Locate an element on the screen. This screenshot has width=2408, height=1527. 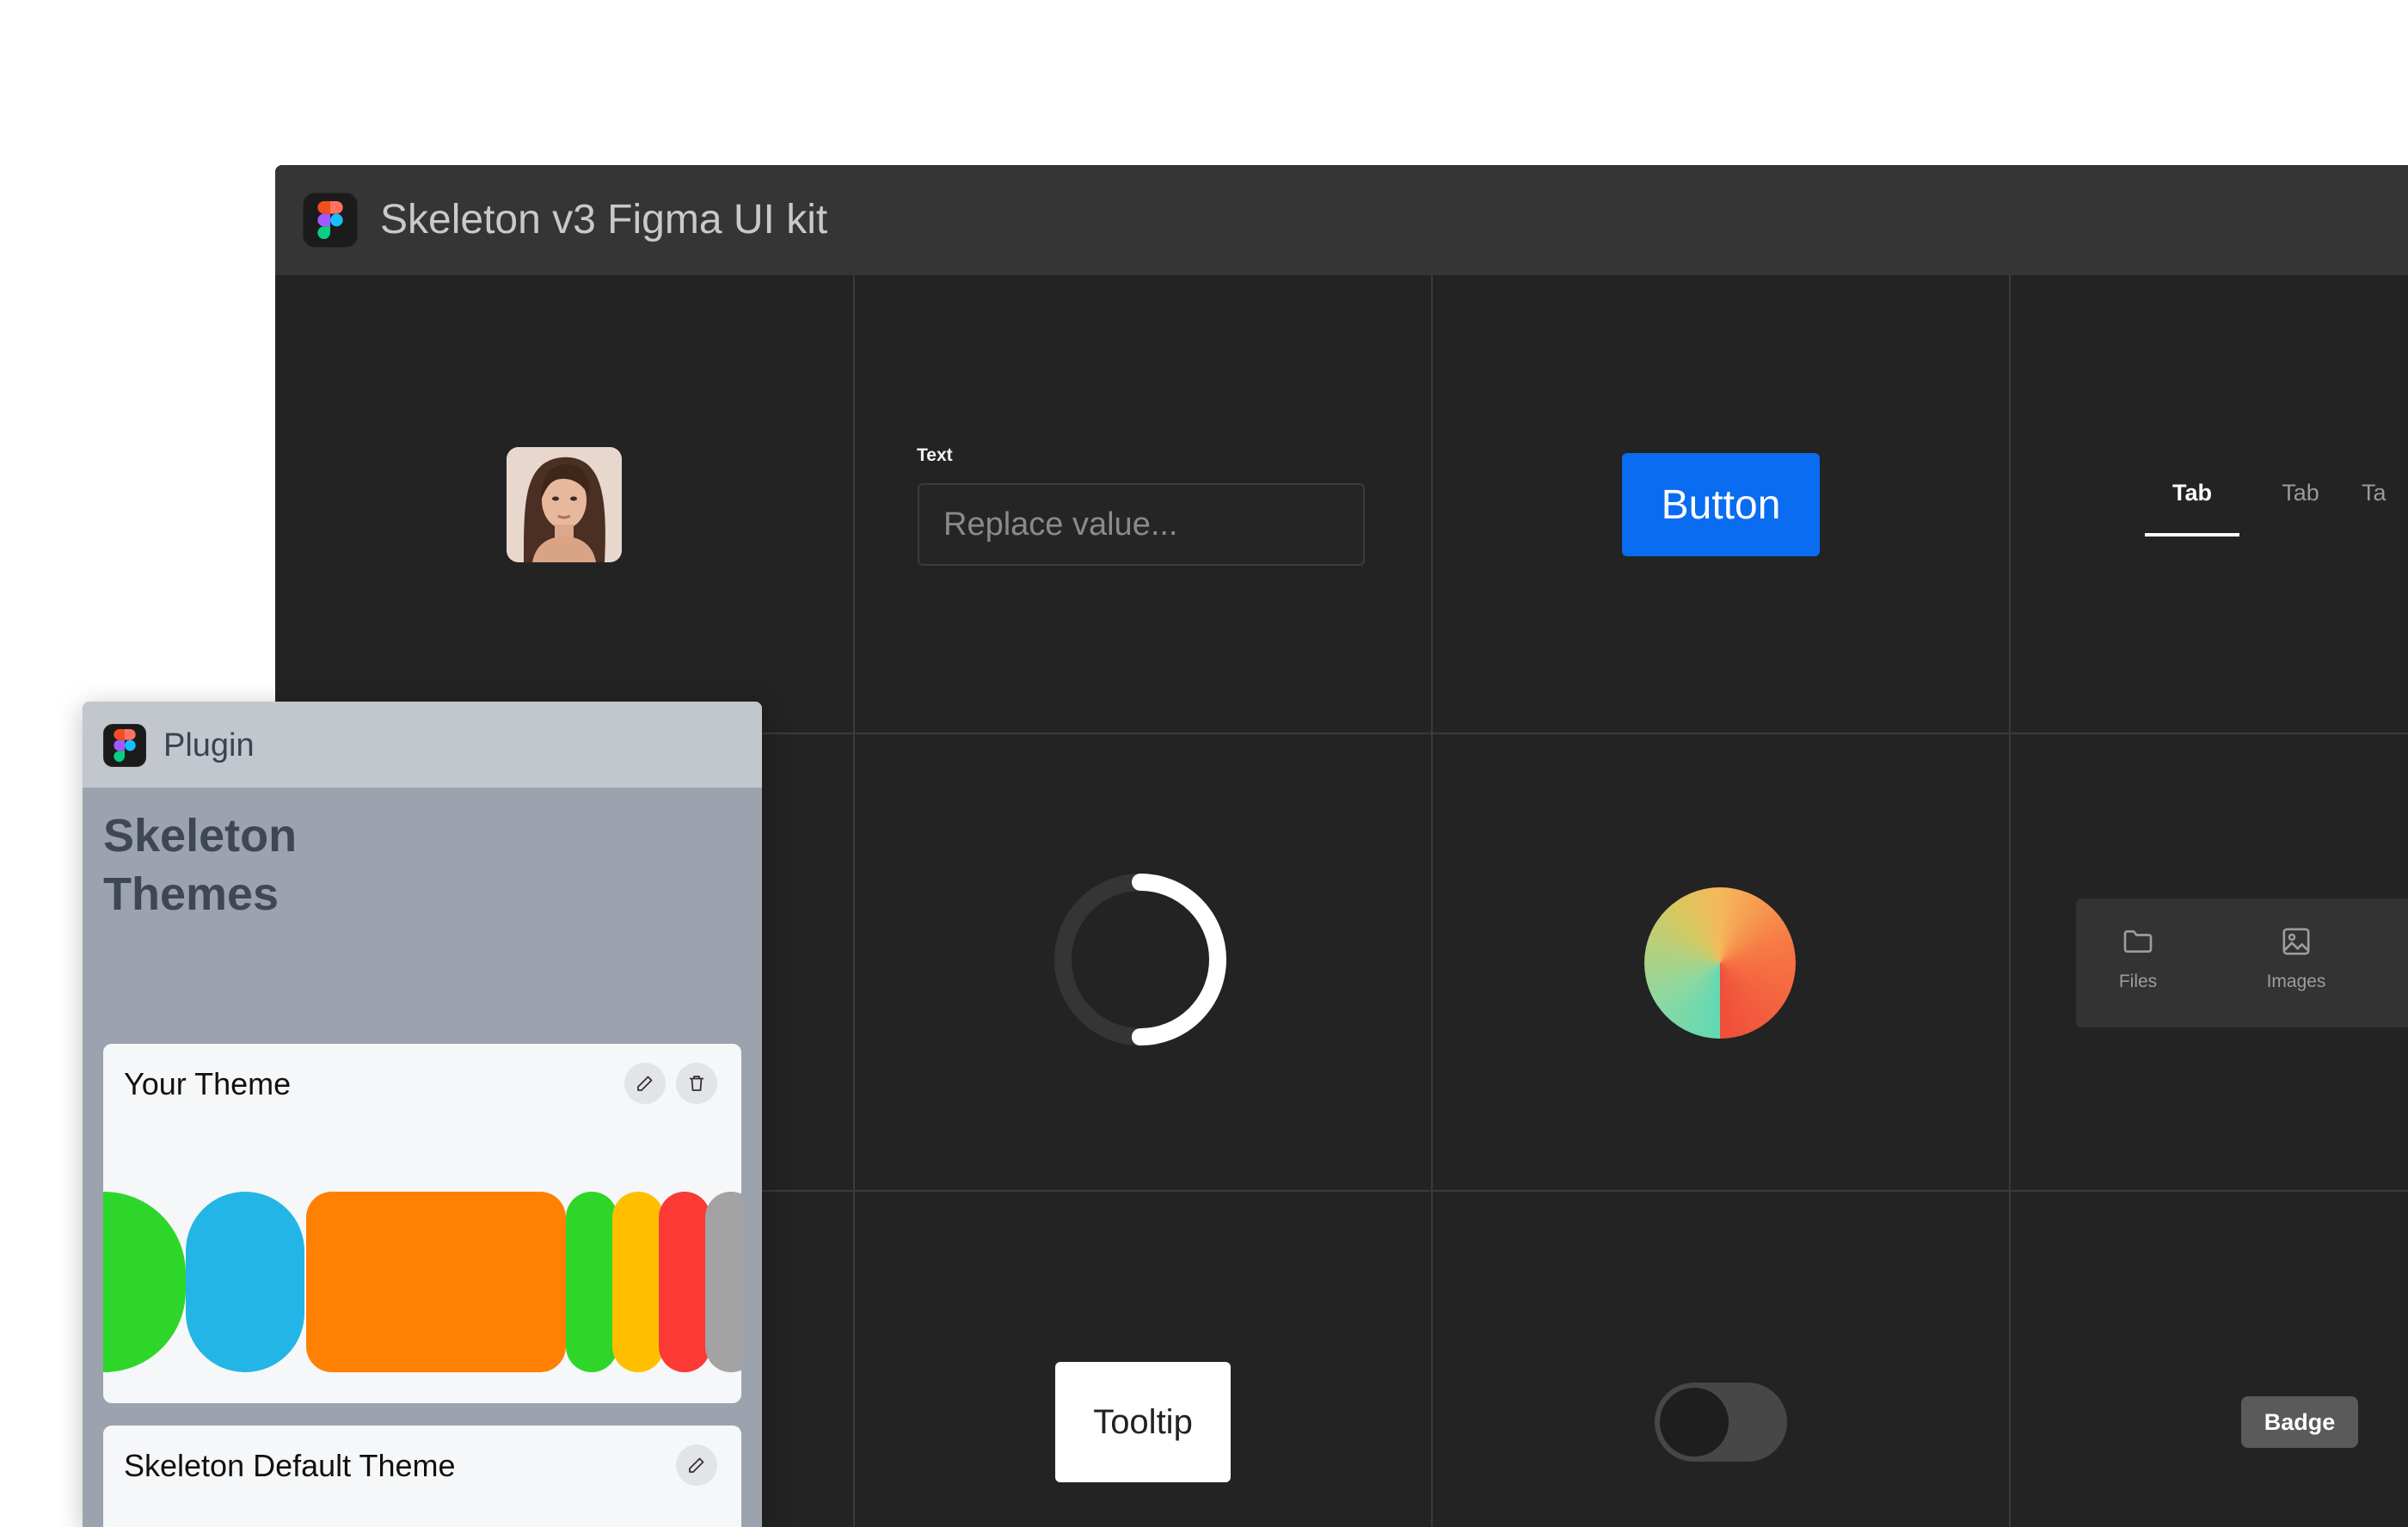
tab-2: Tab is located at coordinates (2300, 498).